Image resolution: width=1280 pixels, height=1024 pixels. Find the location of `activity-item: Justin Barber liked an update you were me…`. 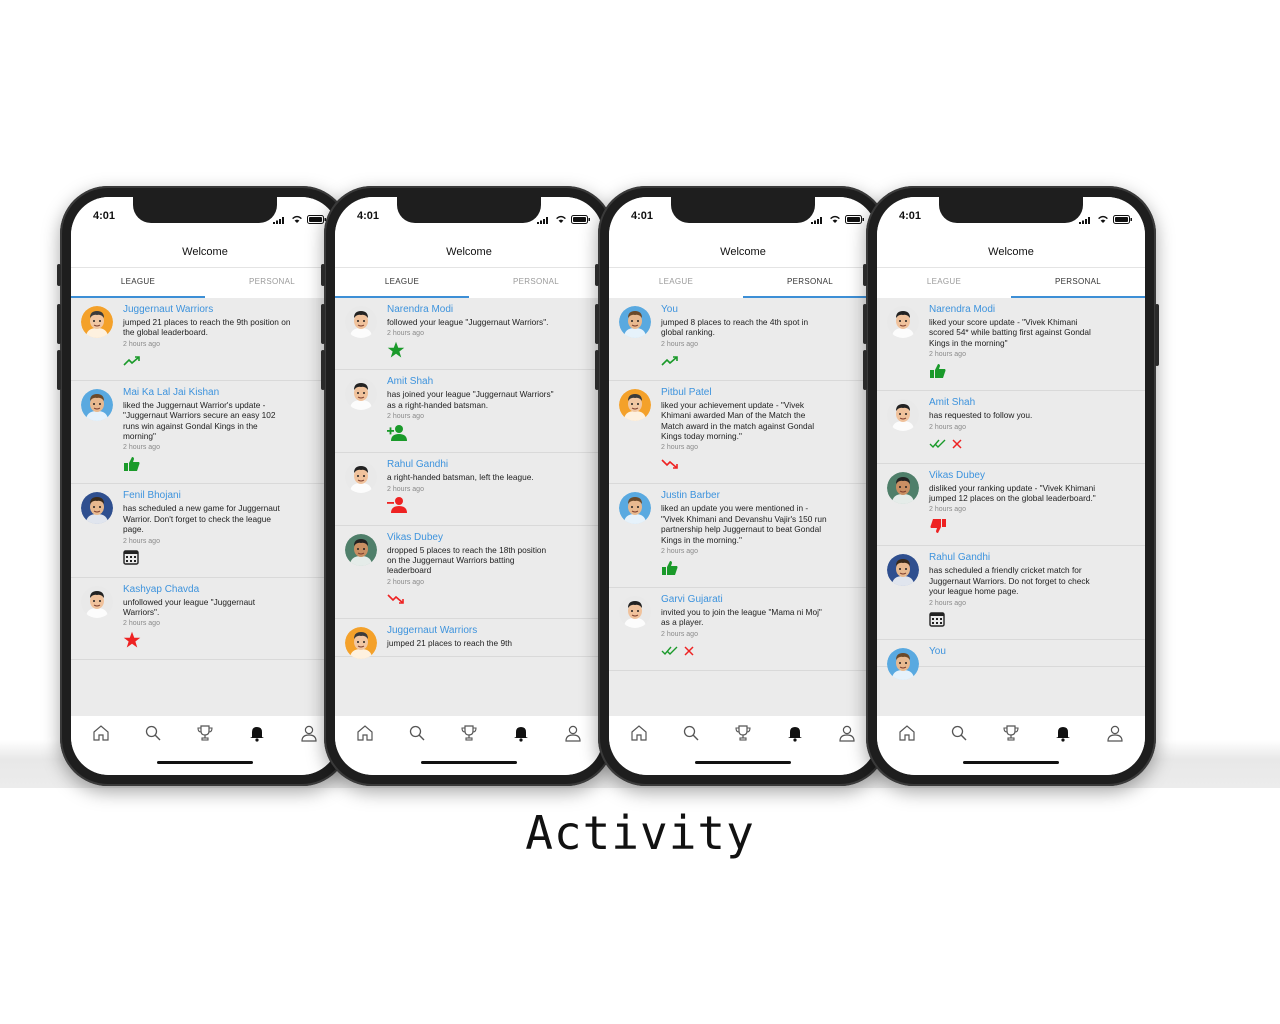

activity-item: Justin Barber liked an update you were me… is located at coordinates (743, 536).